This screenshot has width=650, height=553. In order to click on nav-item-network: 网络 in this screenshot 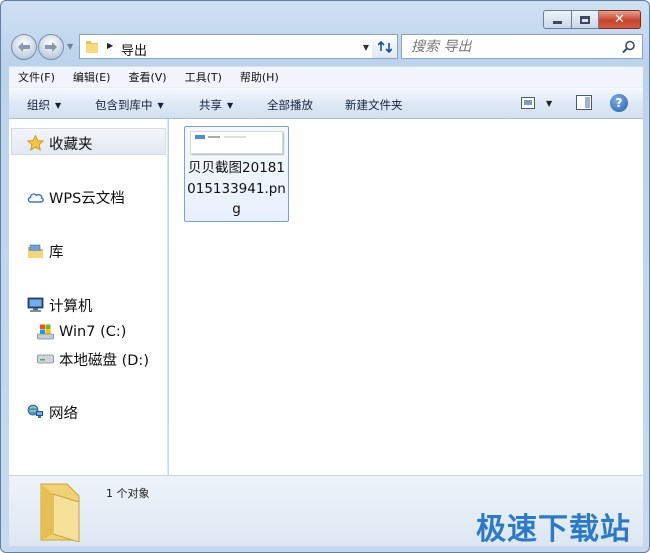, I will do `click(52, 412)`.